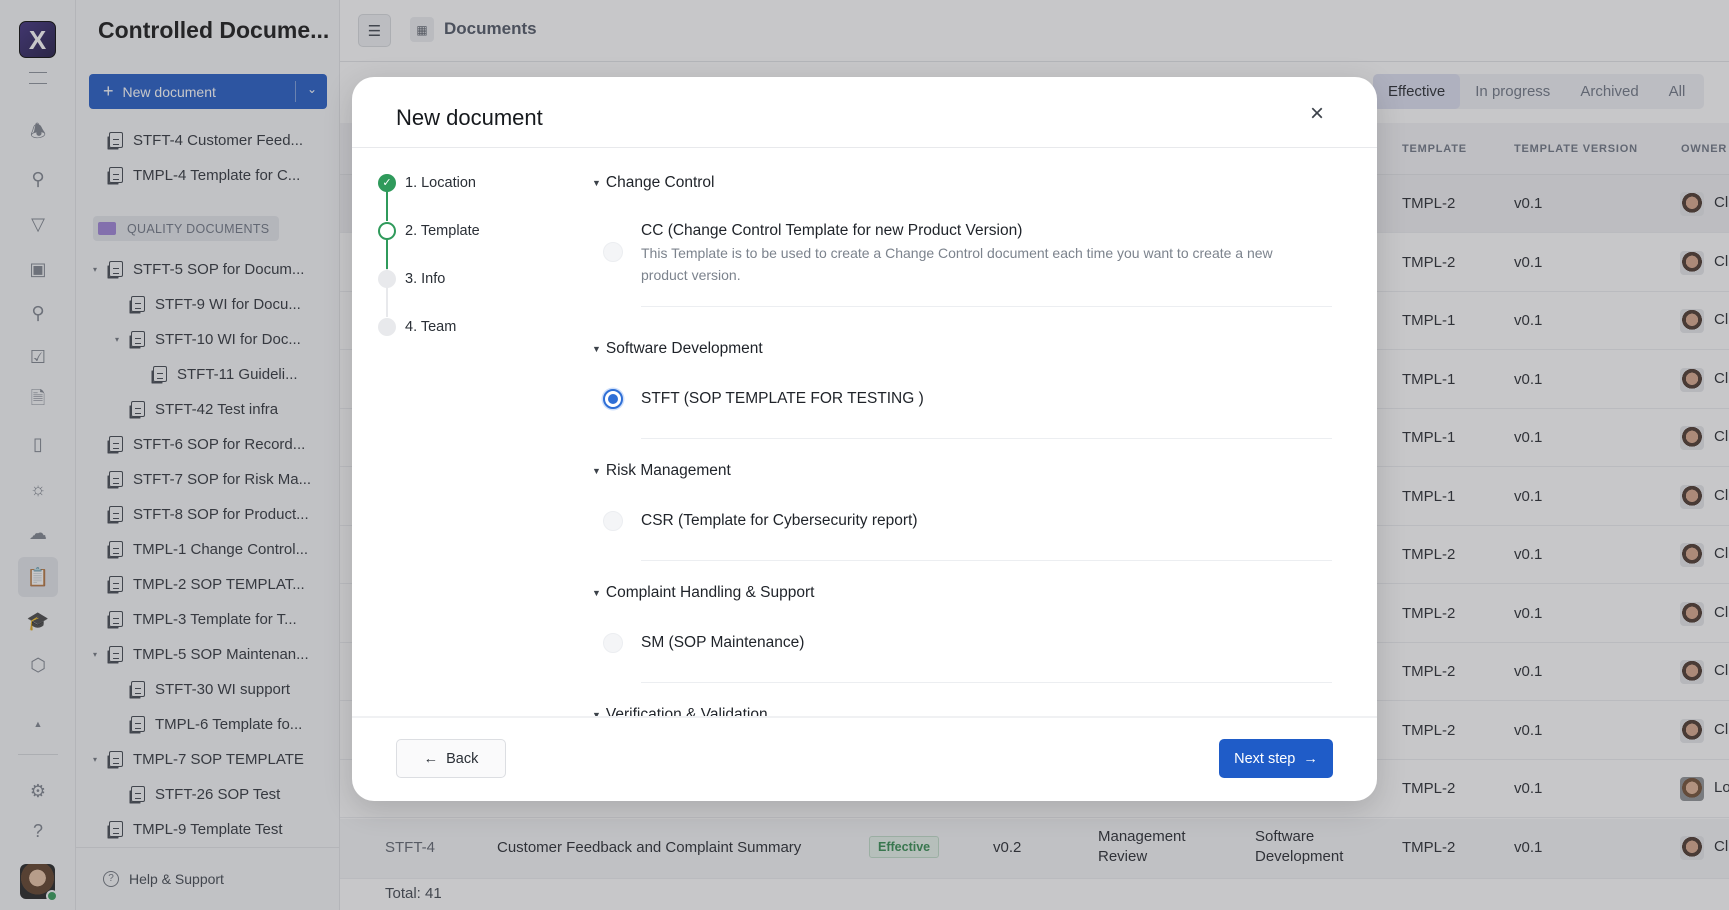 This screenshot has height=910, width=1729. Describe the element at coordinates (442, 231) in the screenshot. I see `step-label: 2. Template` at that location.